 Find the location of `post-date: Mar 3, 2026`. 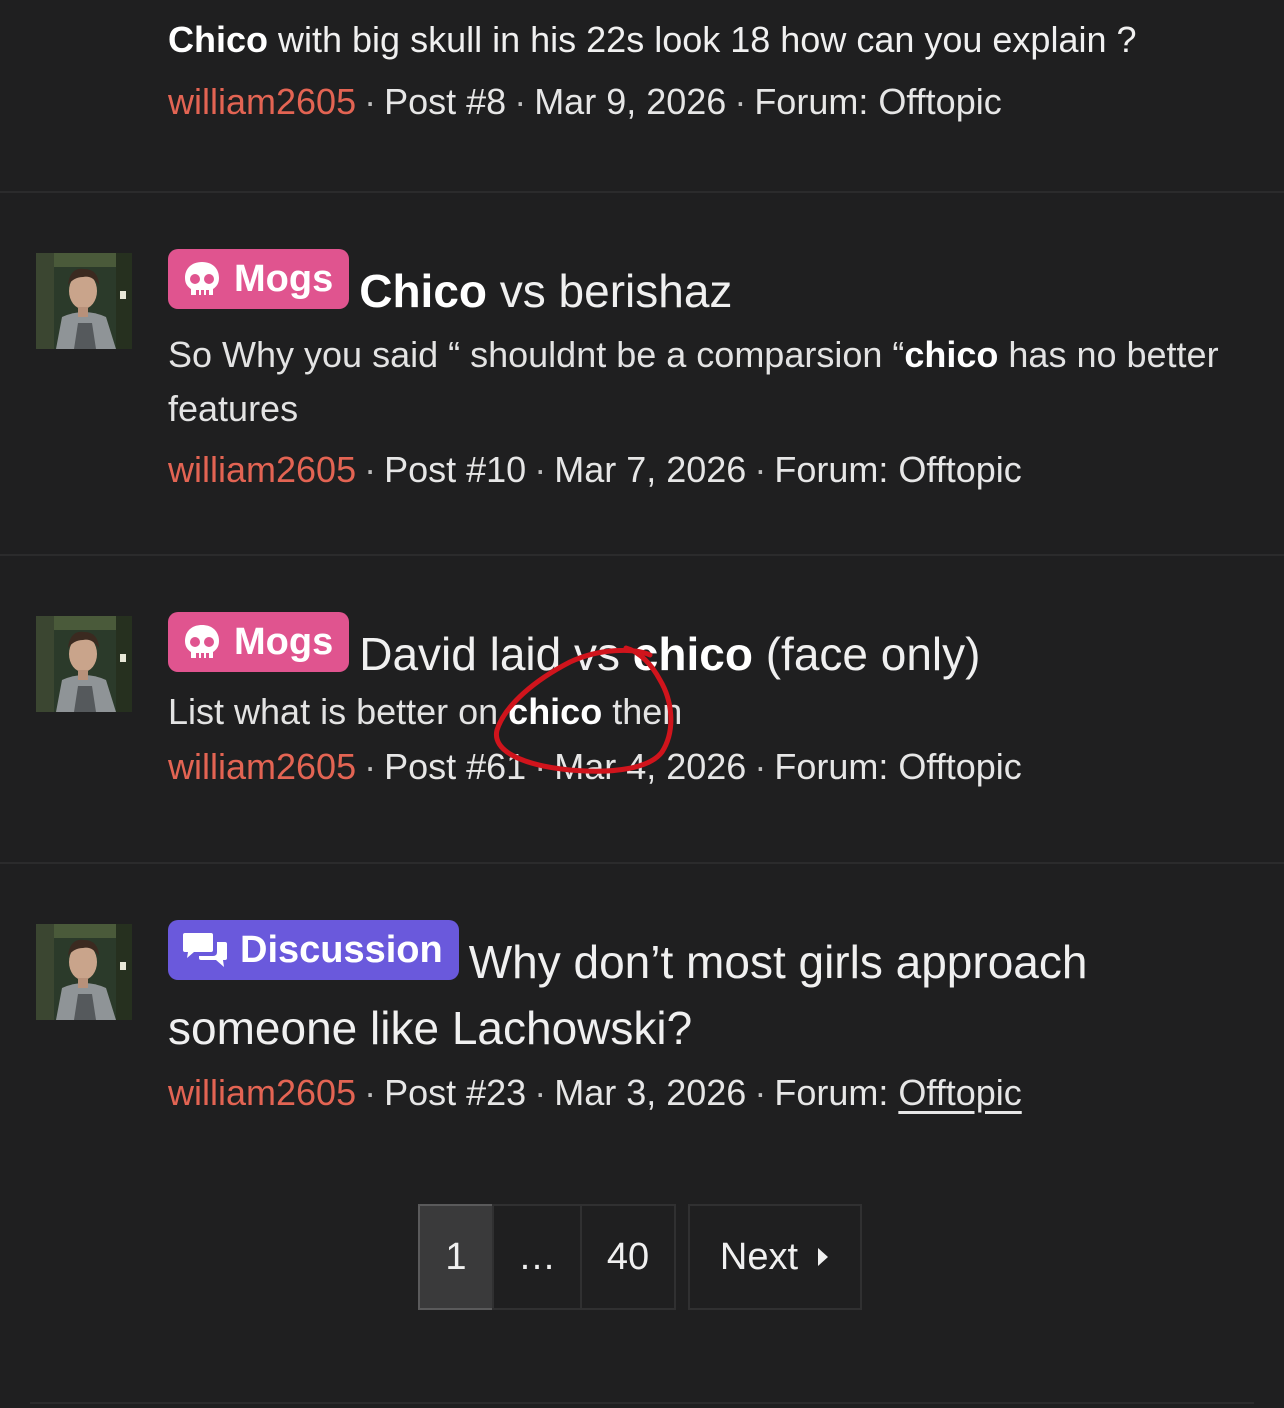

post-date: Mar 3, 2026 is located at coordinates (650, 1092).